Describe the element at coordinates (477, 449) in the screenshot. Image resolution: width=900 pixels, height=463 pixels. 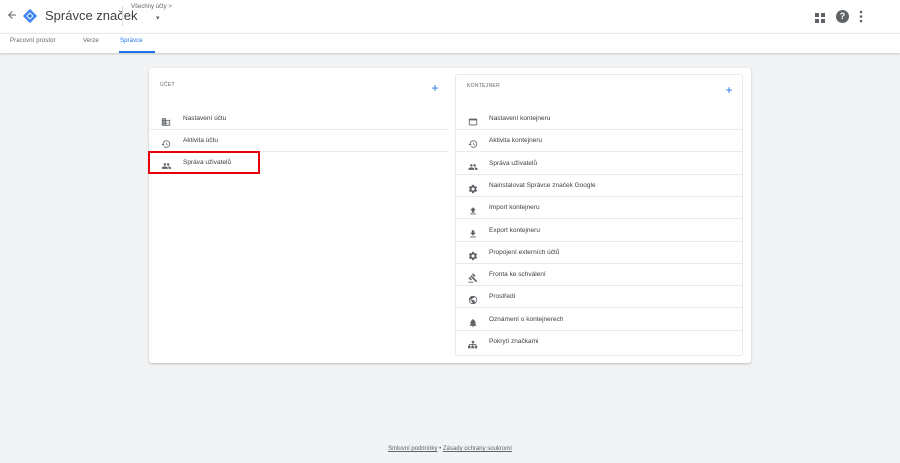
I see `privacy-link: Zásady ochrany soukromí` at that location.